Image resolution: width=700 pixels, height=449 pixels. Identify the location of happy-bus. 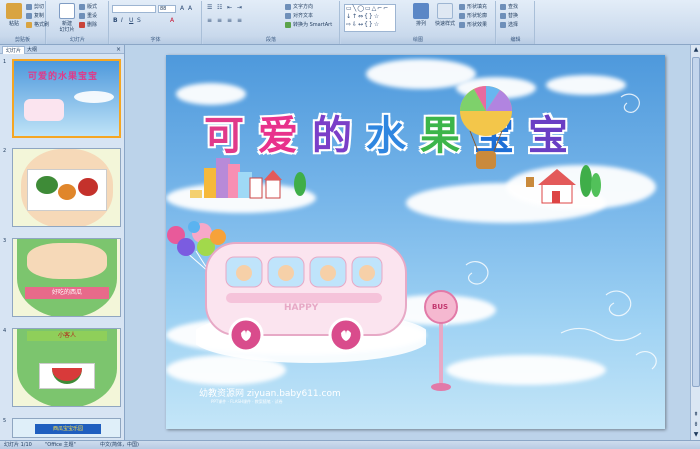
(311, 302).